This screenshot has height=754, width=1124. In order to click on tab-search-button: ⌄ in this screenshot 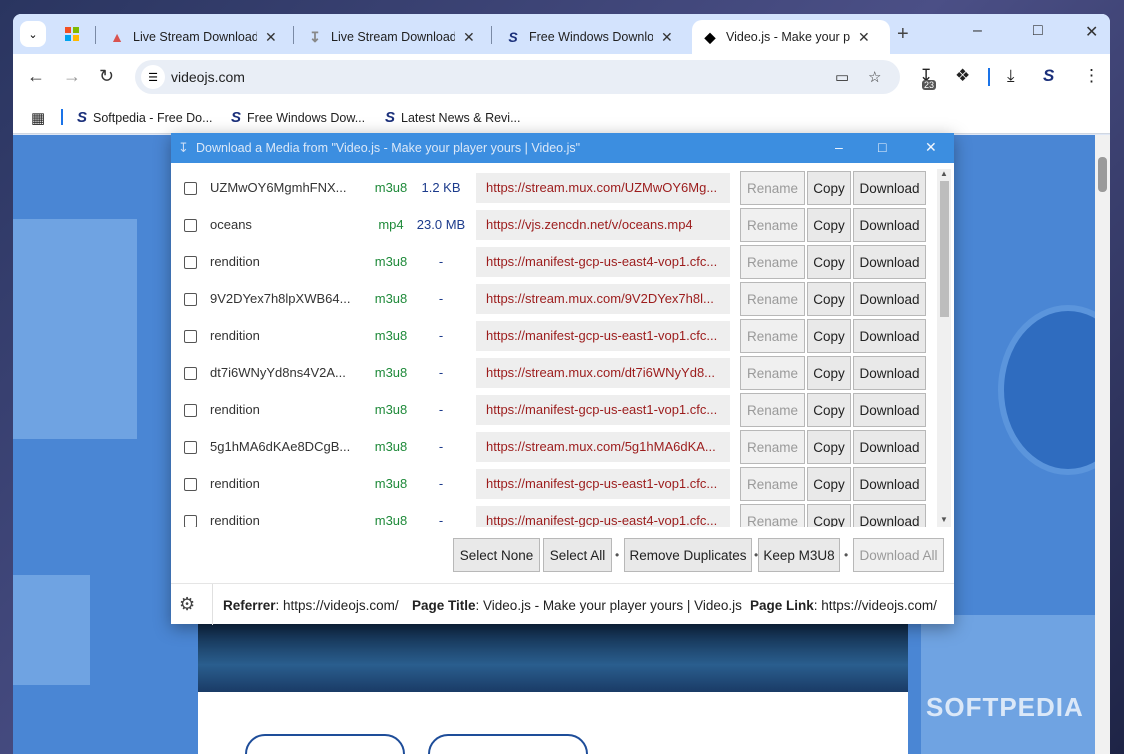, I will do `click(33, 34)`.